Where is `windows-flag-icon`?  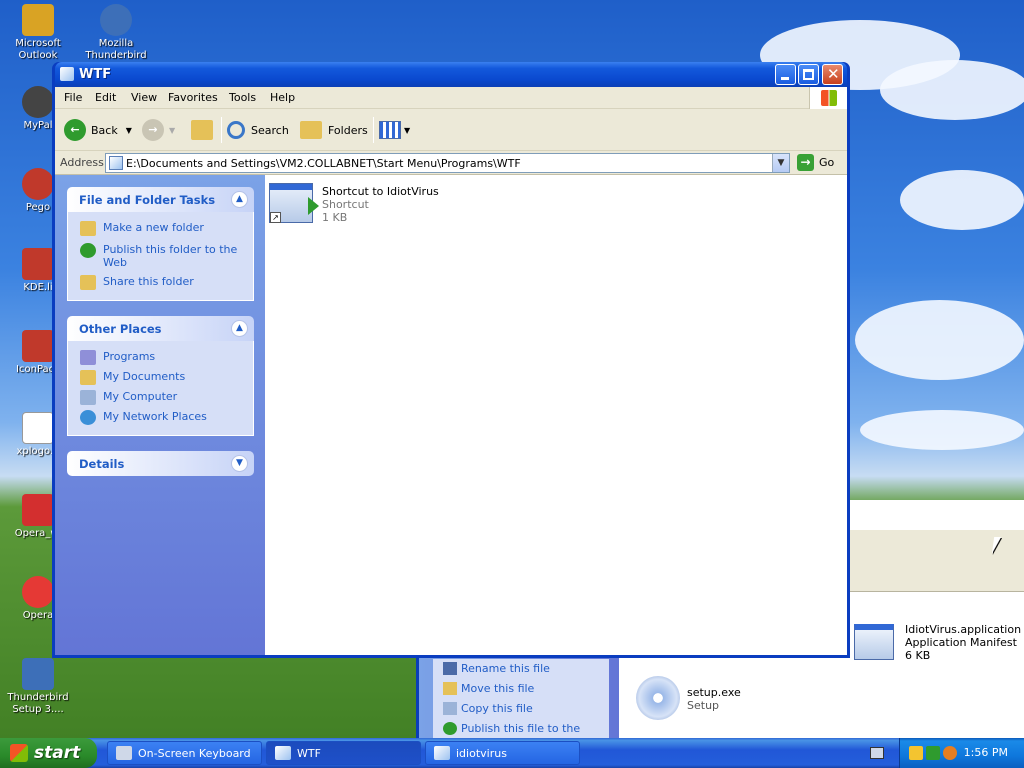 windows-flag-icon is located at coordinates (19, 753).